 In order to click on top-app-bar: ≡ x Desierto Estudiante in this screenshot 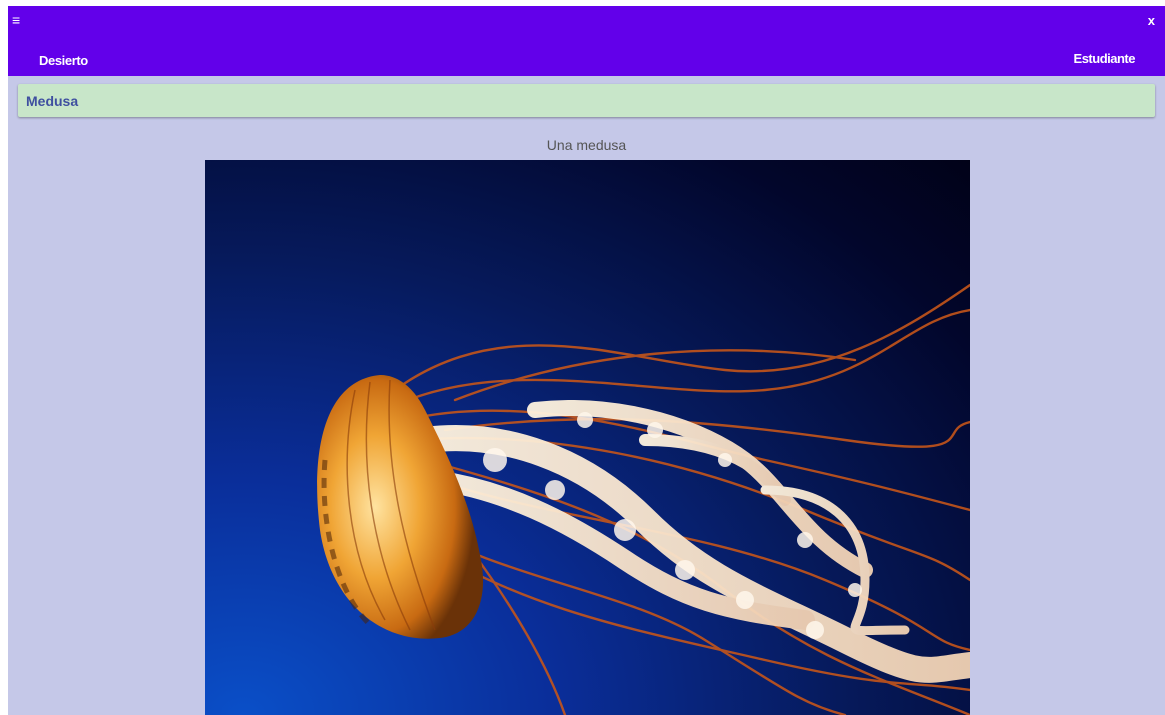, I will do `click(586, 41)`.